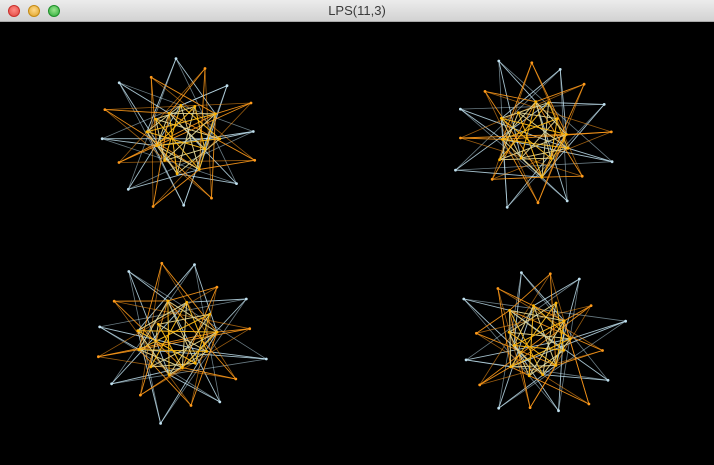 The width and height of the screenshot is (714, 465). I want to click on title-bar: LPS(11,3), so click(357, 11).